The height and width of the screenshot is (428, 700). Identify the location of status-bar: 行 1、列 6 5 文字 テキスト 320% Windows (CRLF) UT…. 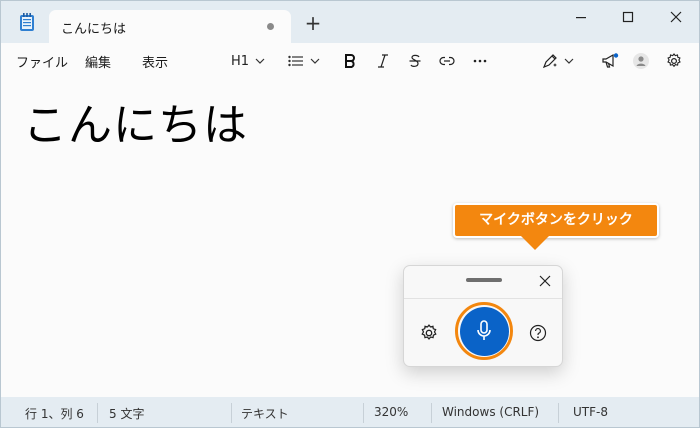
(350, 412).